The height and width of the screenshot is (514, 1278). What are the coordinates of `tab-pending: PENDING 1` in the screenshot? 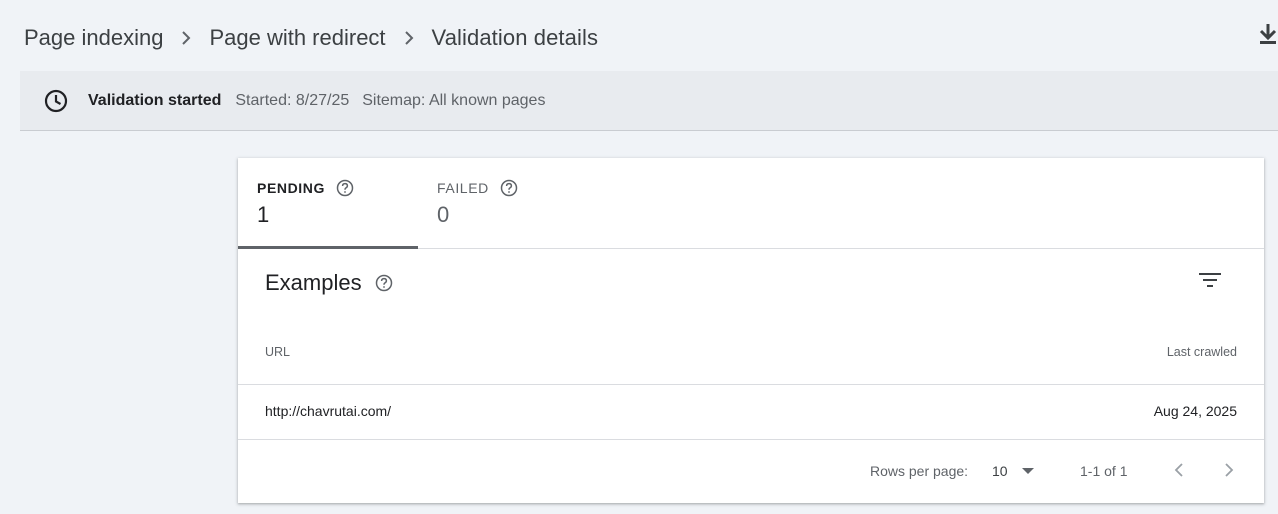 It's located at (328, 203).